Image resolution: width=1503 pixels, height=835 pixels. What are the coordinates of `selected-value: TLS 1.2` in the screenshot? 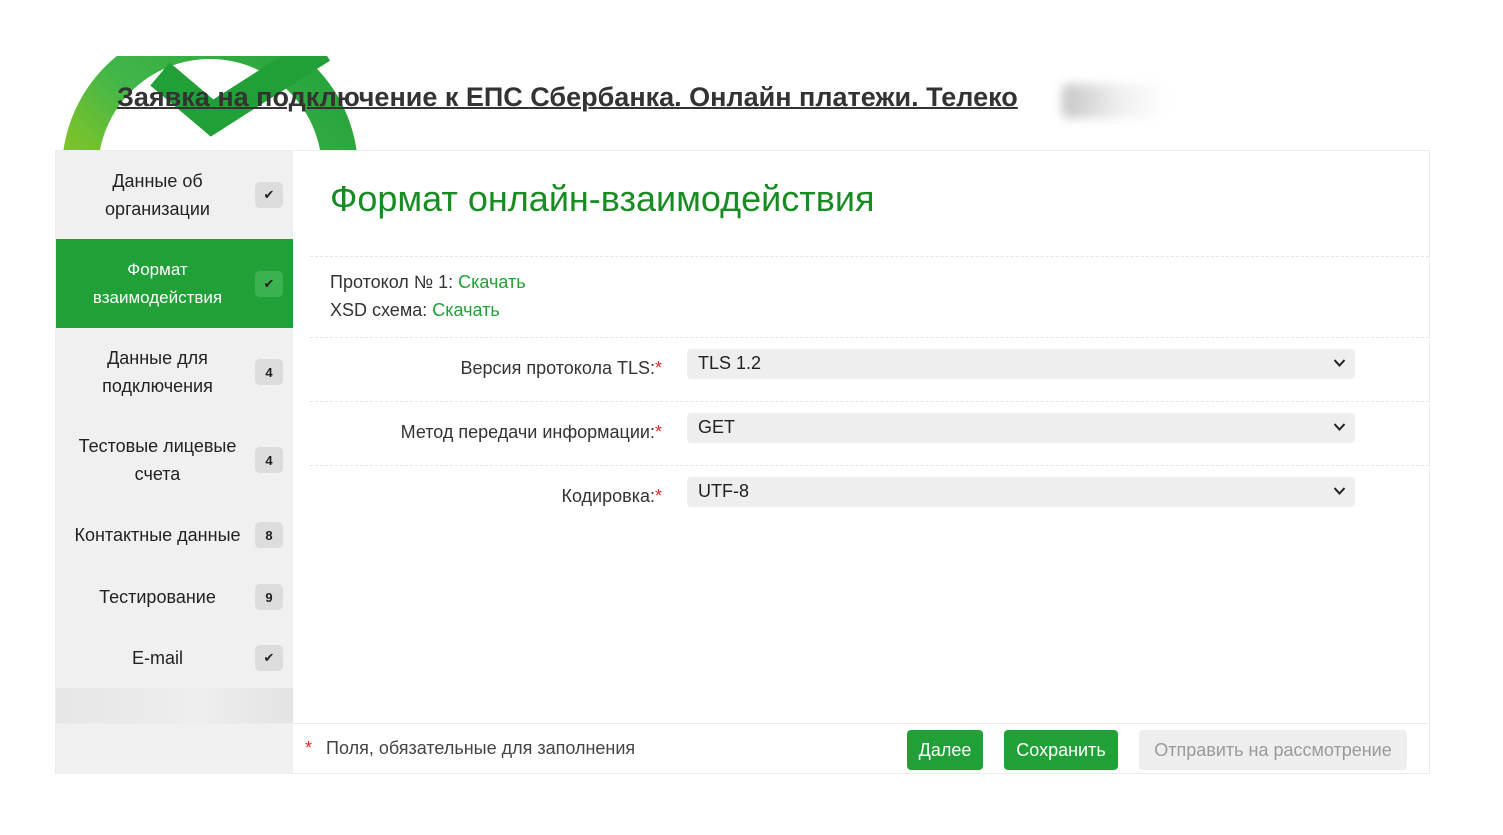 It's located at (730, 363).